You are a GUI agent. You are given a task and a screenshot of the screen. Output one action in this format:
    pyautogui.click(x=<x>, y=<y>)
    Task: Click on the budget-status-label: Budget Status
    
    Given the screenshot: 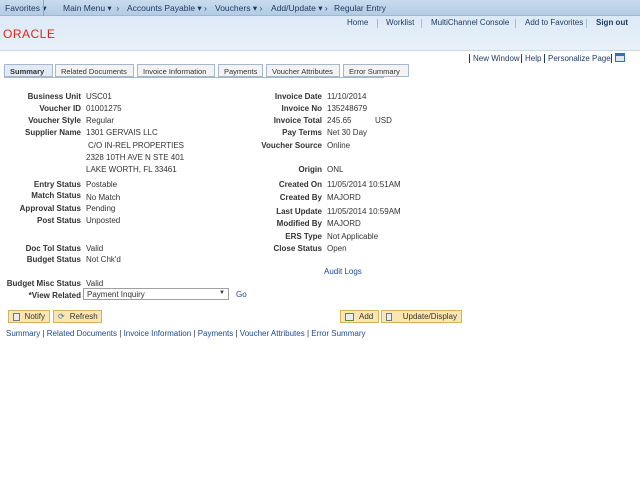 What is the action you would take?
    pyautogui.click(x=53, y=259)
    